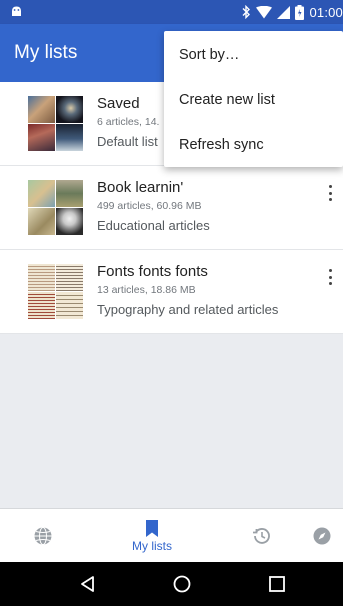 This screenshot has height=606, width=343. I want to click on menu-item-refresh-sync: Refresh sync, so click(221, 145).